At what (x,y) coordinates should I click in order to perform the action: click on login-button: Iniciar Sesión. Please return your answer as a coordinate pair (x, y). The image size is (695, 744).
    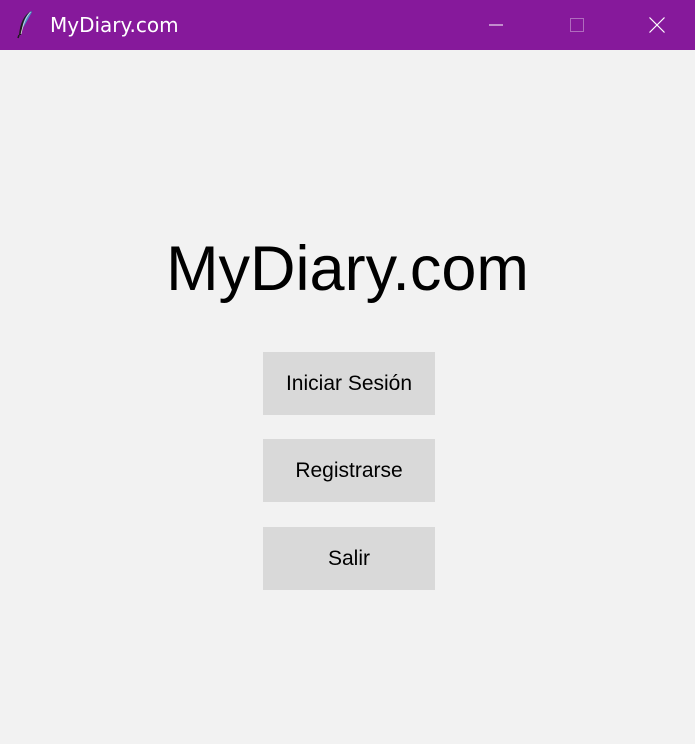
    Looking at the image, I should click on (349, 383).